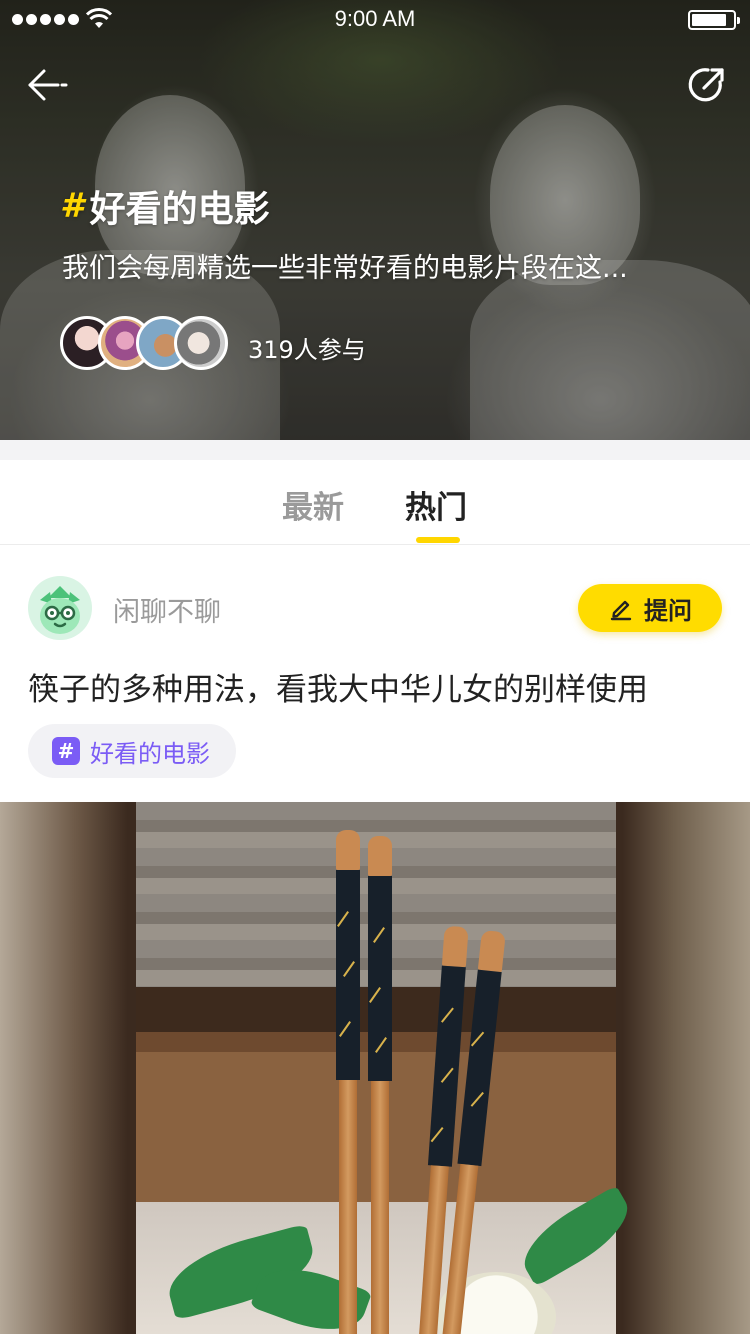 The width and height of the screenshot is (750, 1334). Describe the element at coordinates (201, 343) in the screenshot. I see `avatar` at that location.